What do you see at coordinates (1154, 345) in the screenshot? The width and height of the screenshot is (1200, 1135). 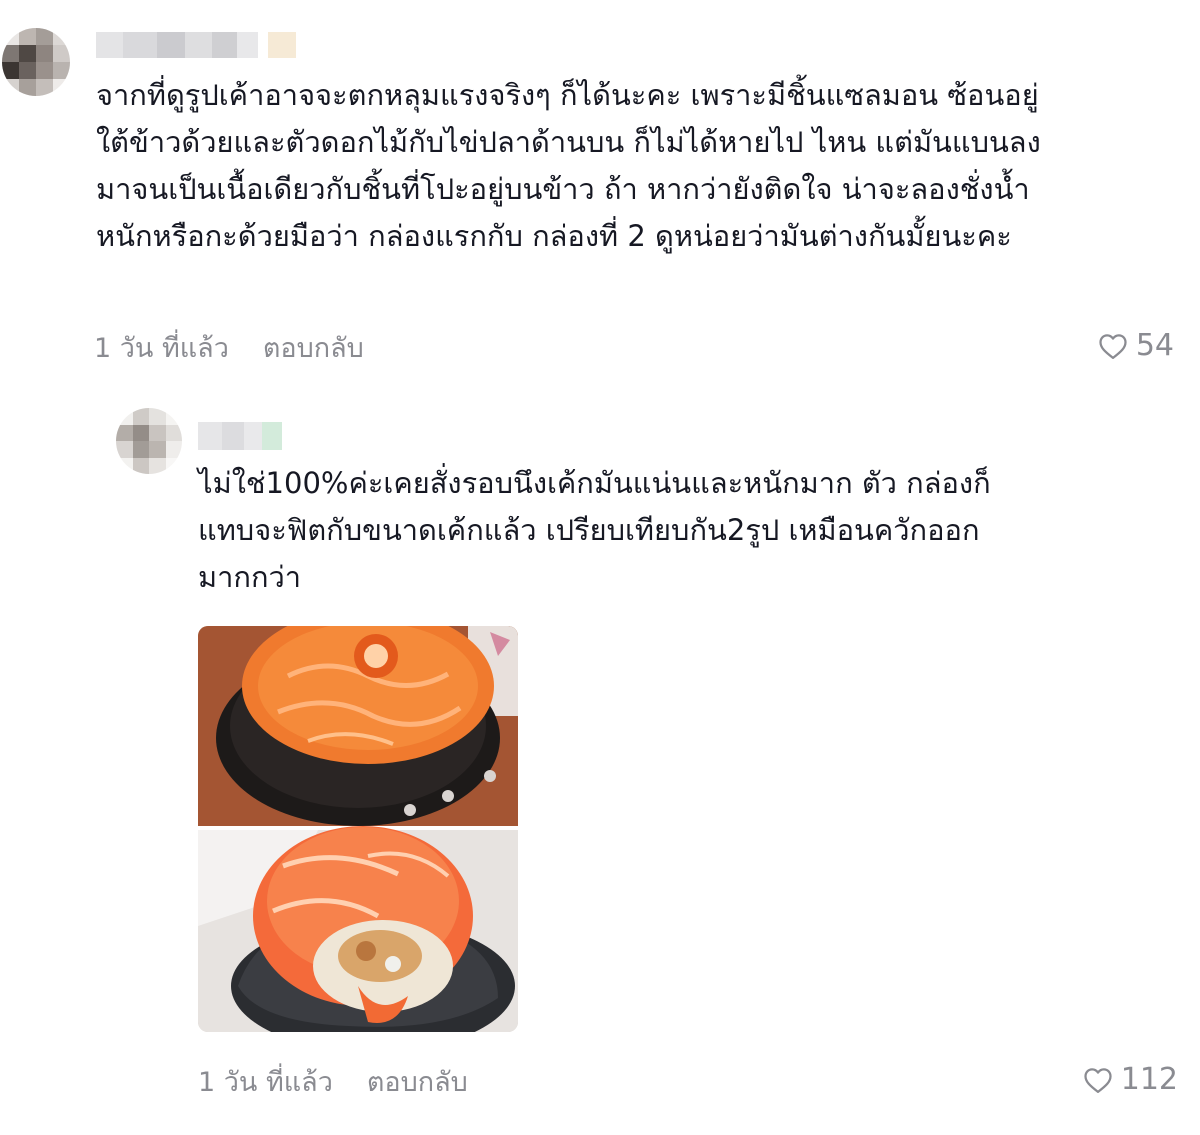 I see `like-count: 54` at bounding box center [1154, 345].